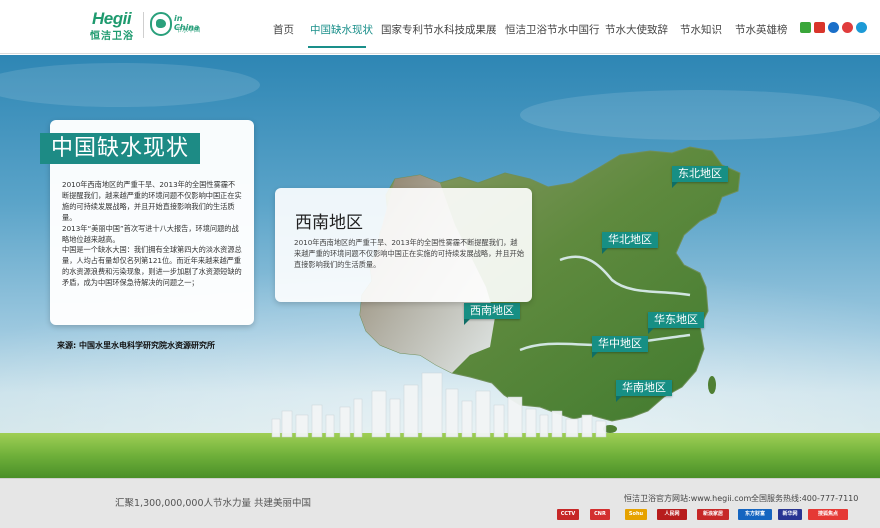 The width and height of the screenshot is (880, 528). Describe the element at coordinates (700, 177) in the screenshot. I see `region-tag-northeast: 东北地区` at that location.